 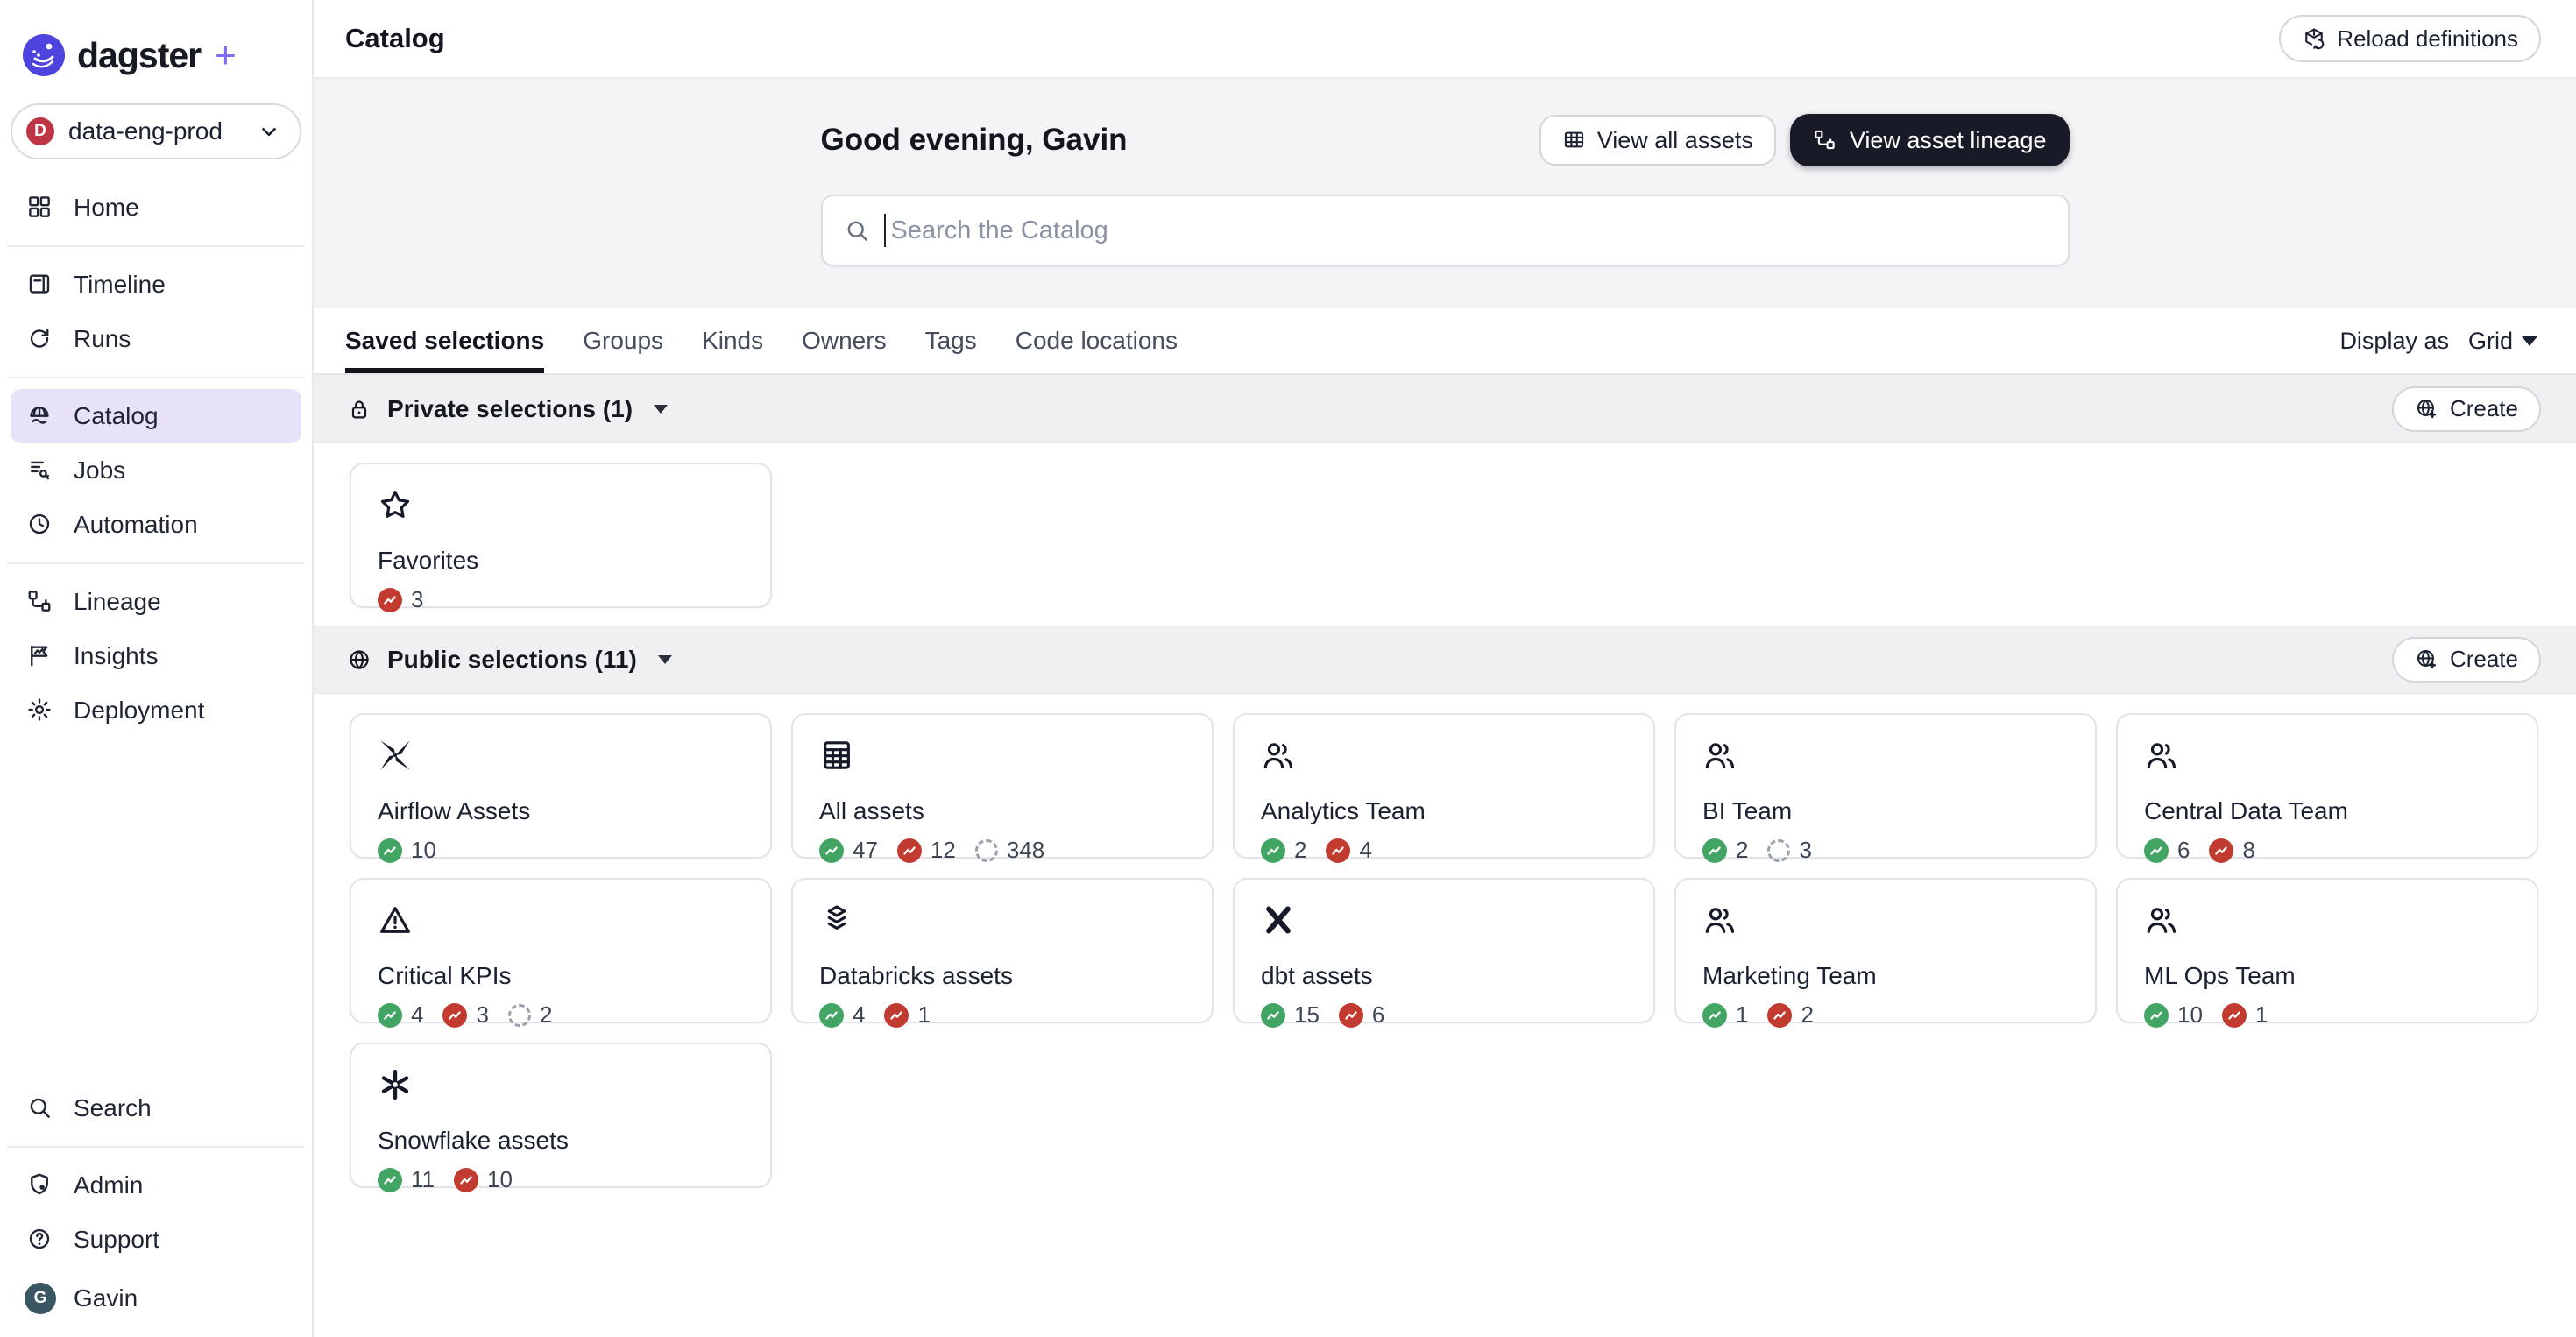 What do you see at coordinates (561, 537) in the screenshot?
I see `selection-card-favorites: Favorites 3` at bounding box center [561, 537].